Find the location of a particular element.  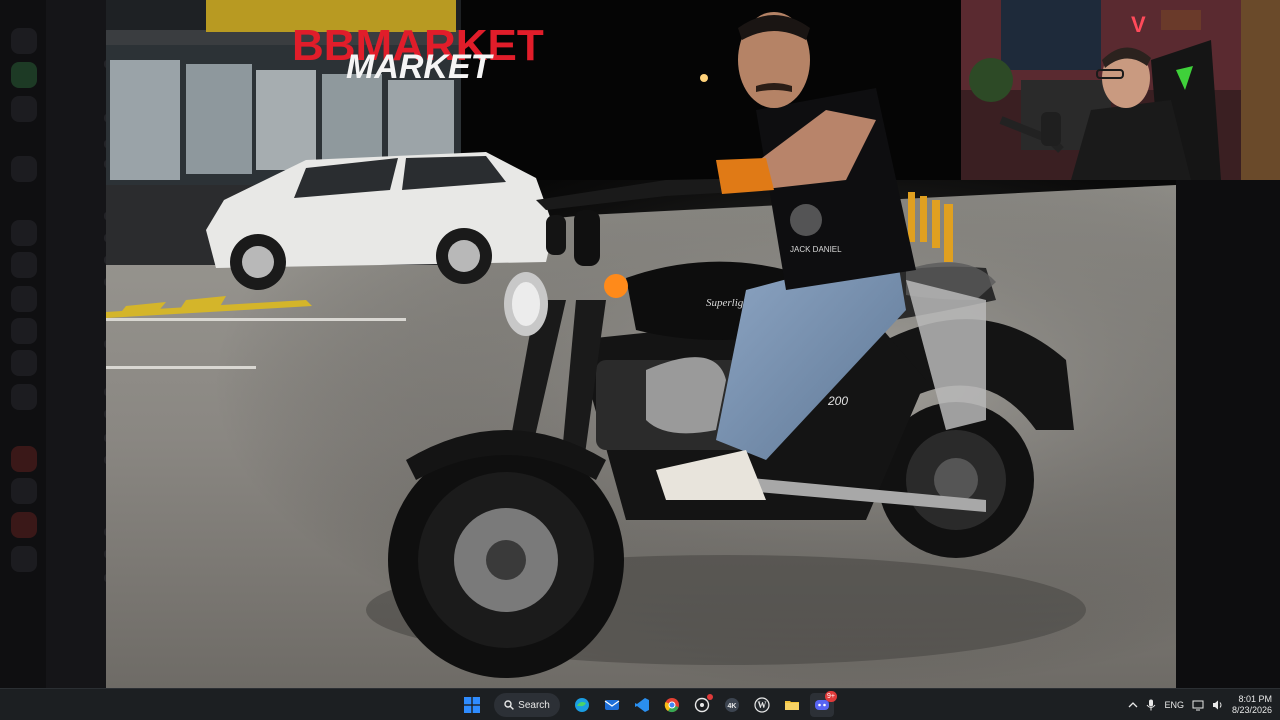

vscode-icon is located at coordinates (642, 705).